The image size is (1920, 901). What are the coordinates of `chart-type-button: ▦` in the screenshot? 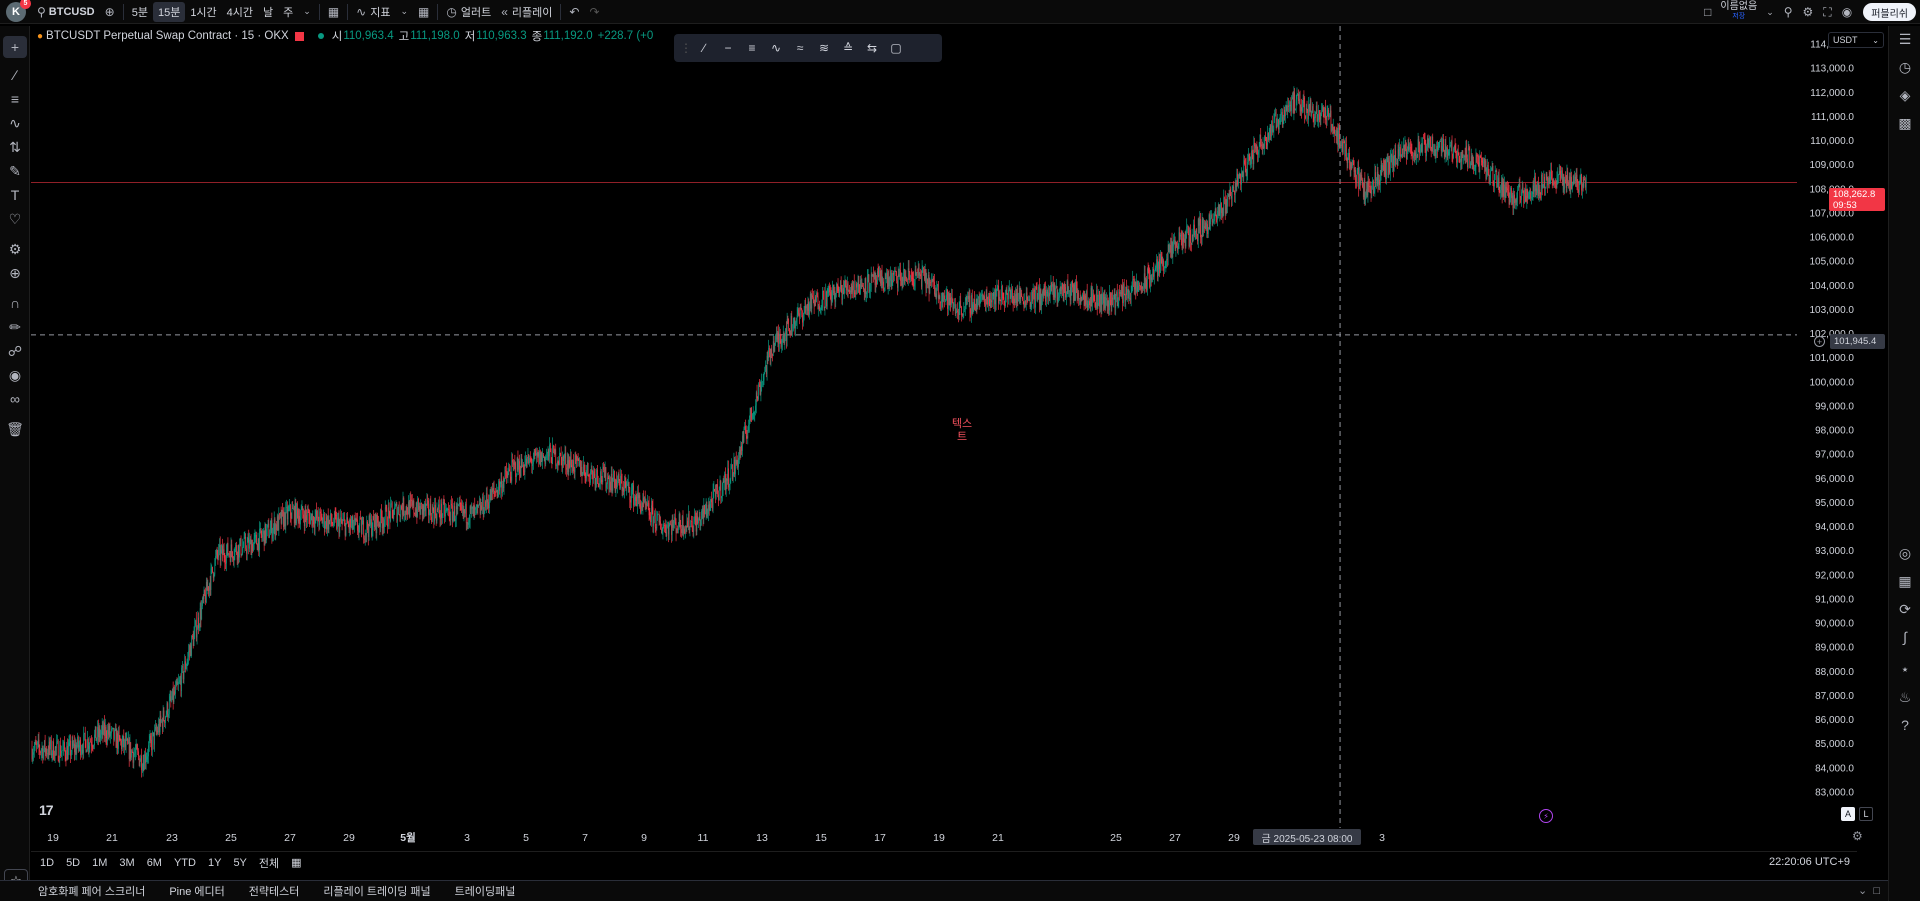 It's located at (333, 12).